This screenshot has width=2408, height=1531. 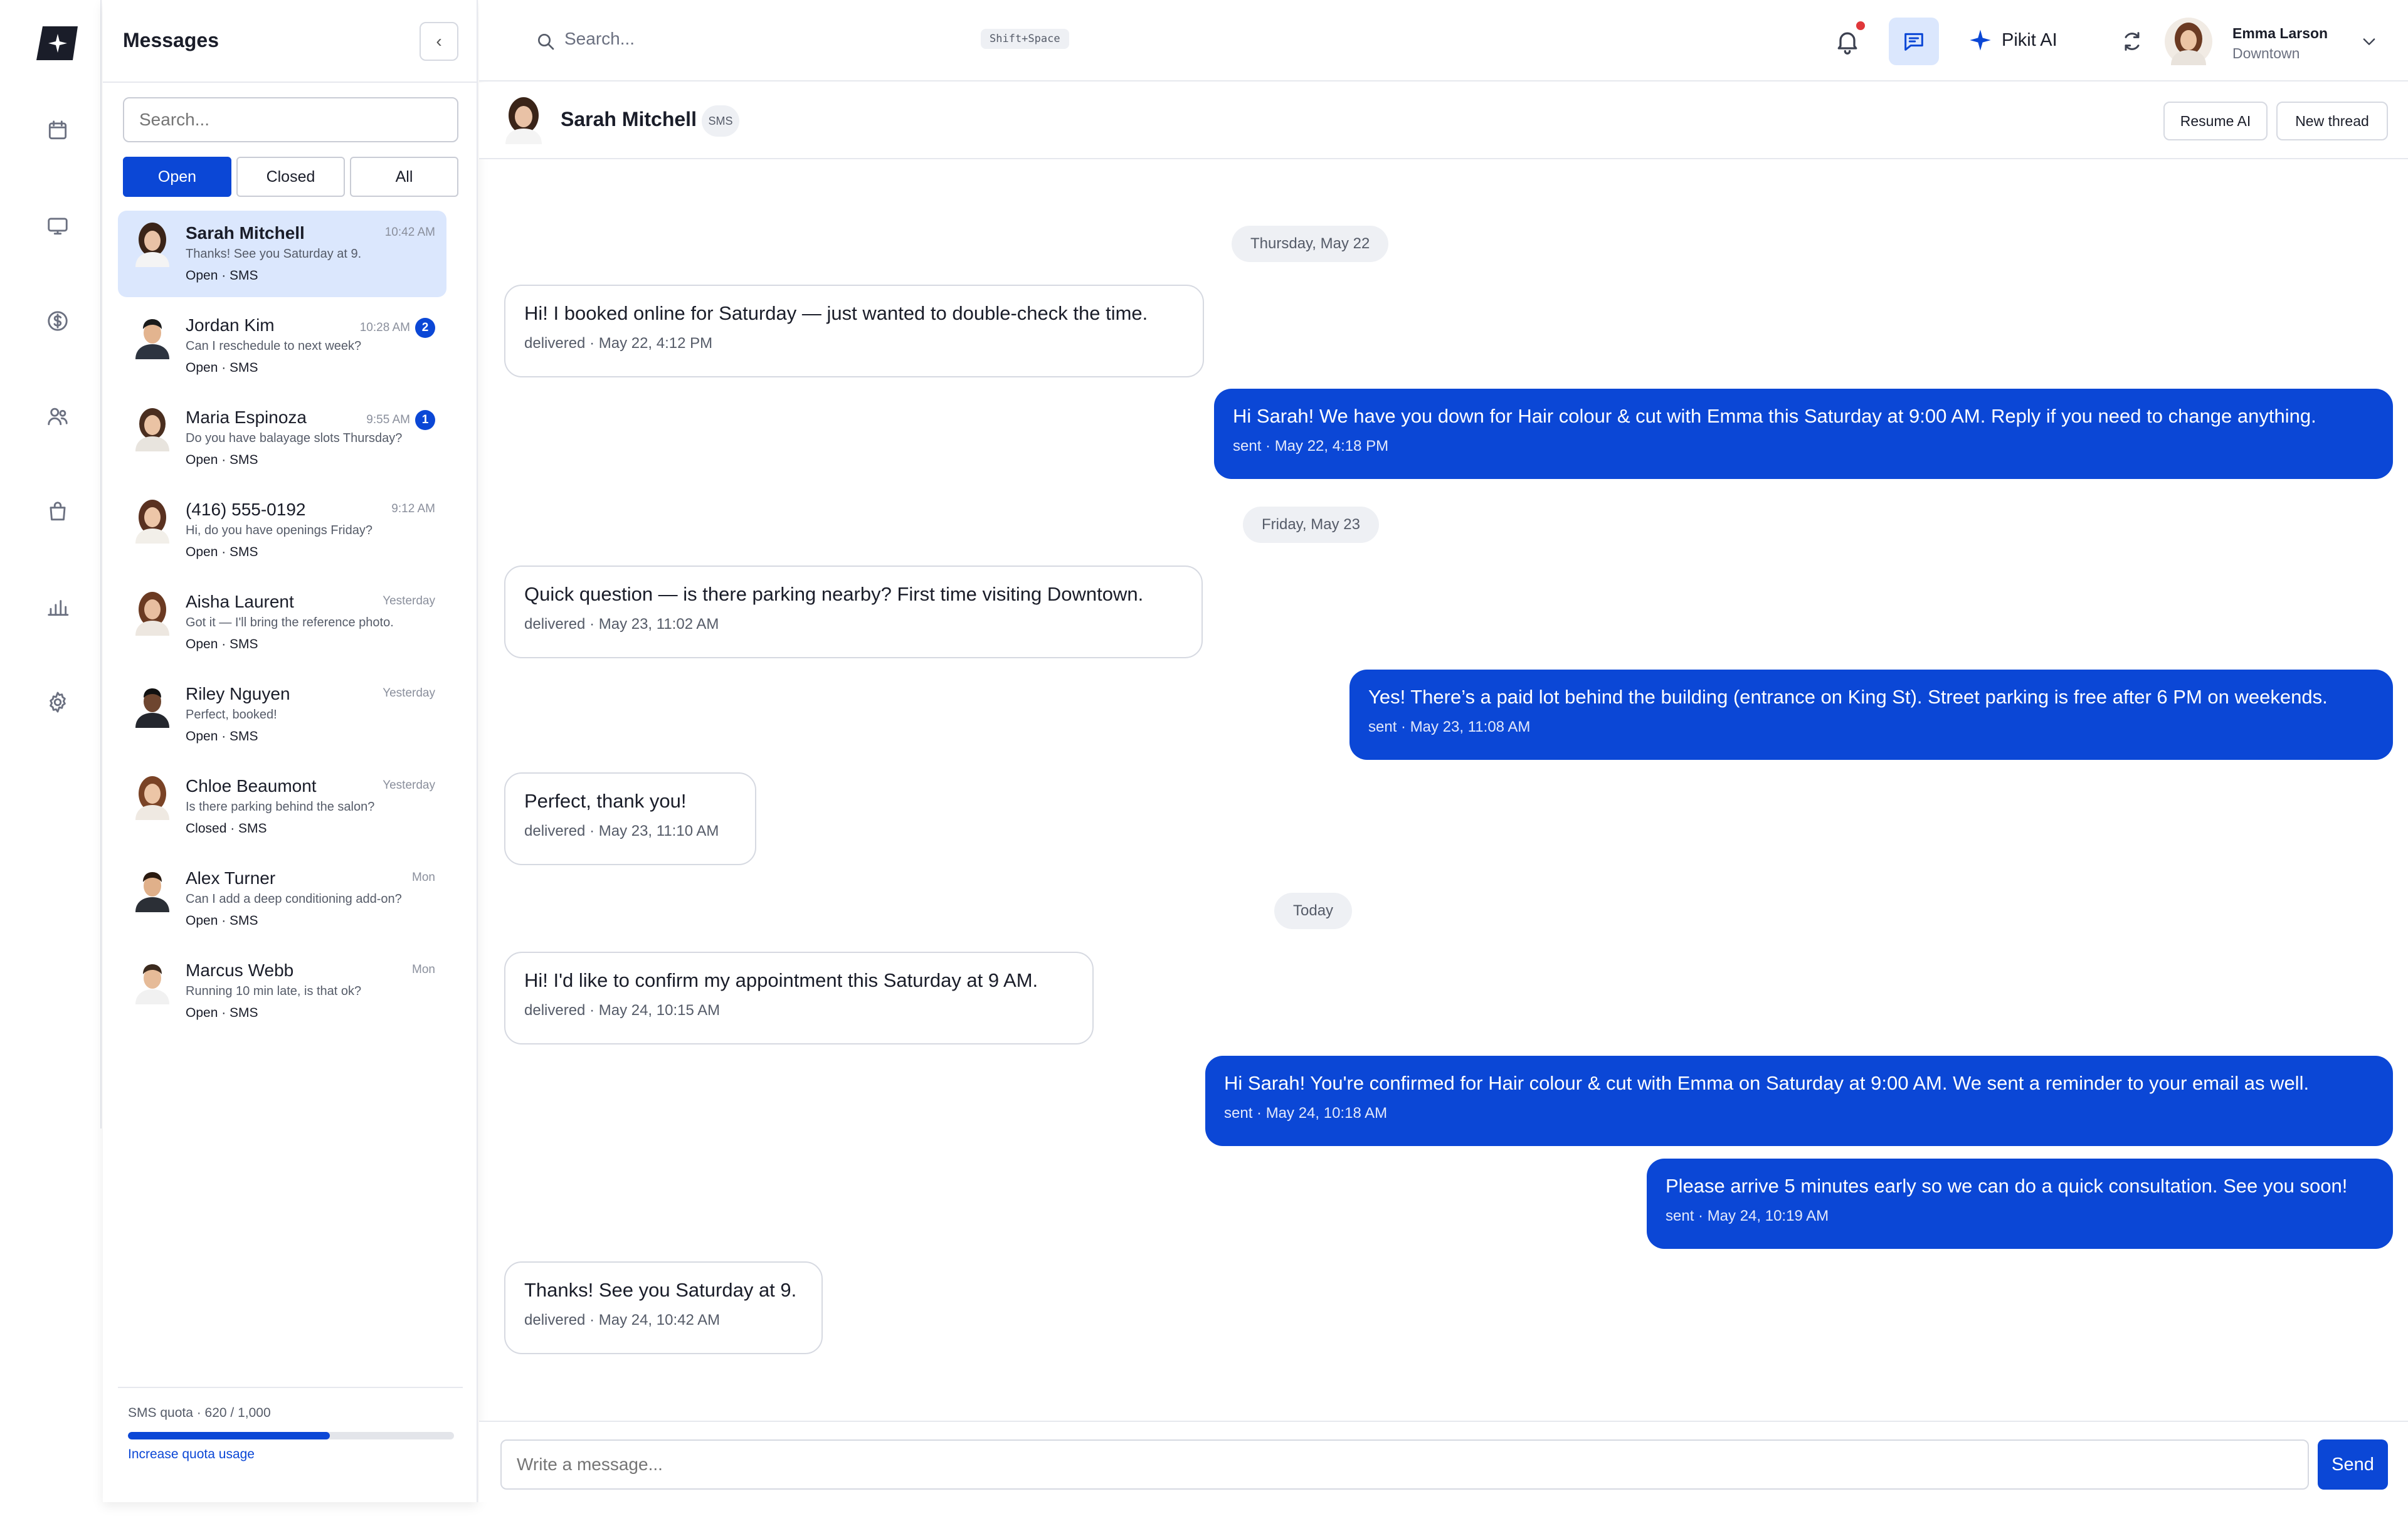 I want to click on app-logo-icon, so click(x=58, y=44).